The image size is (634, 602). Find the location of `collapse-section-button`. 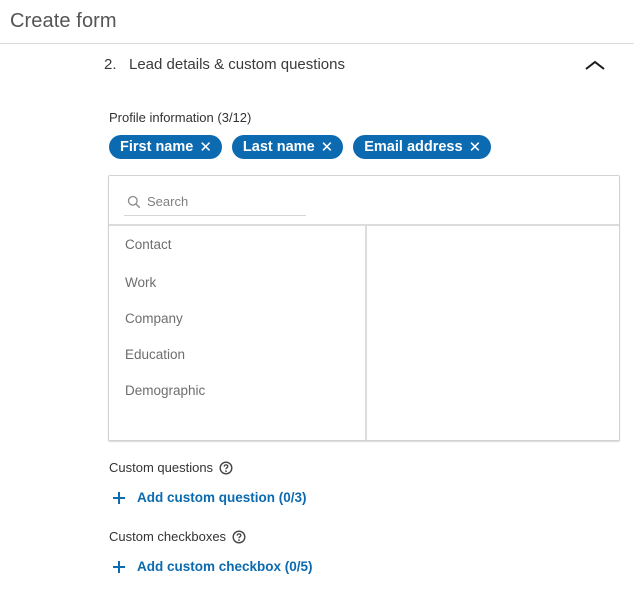

collapse-section-button is located at coordinates (595, 65).